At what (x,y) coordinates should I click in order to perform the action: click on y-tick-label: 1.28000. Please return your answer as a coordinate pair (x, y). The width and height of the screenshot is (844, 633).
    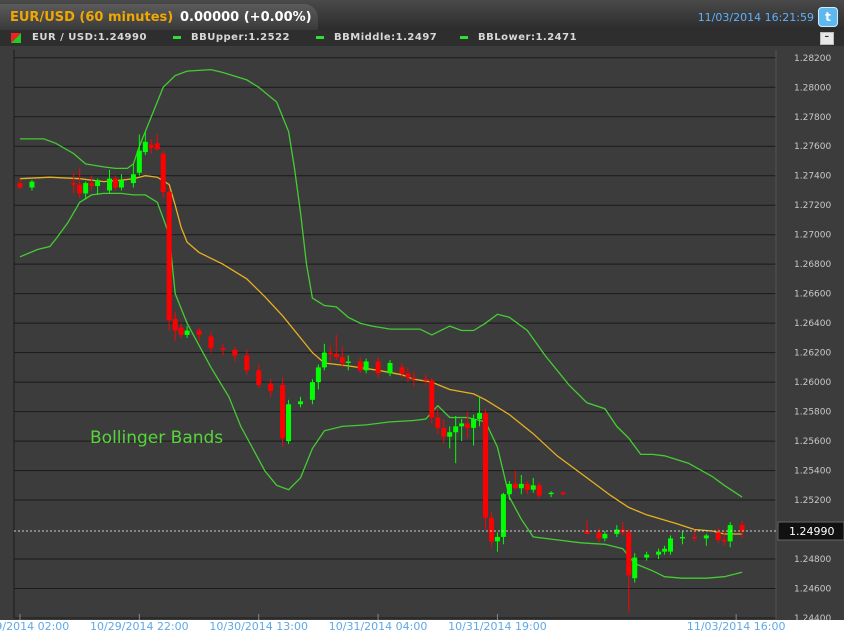
    Looking at the image, I should click on (812, 88).